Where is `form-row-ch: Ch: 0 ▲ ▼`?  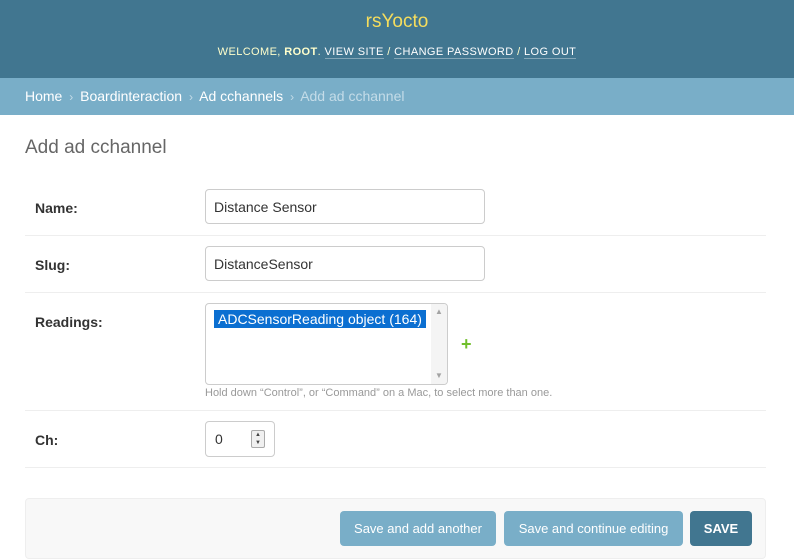 form-row-ch: Ch: 0 ▲ ▼ is located at coordinates (395, 439).